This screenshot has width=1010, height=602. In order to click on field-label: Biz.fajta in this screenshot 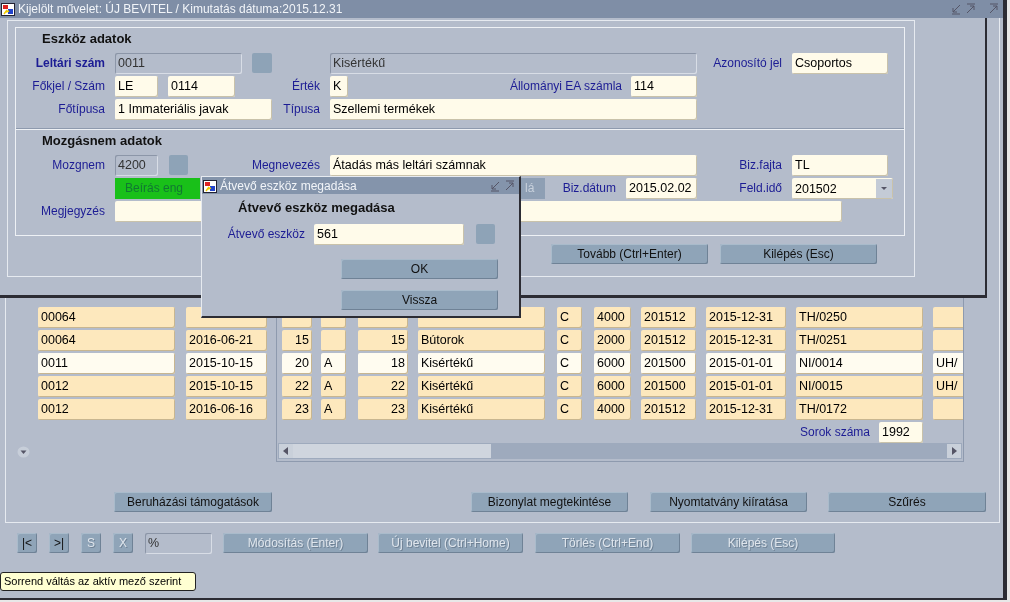, I will do `click(760, 165)`.